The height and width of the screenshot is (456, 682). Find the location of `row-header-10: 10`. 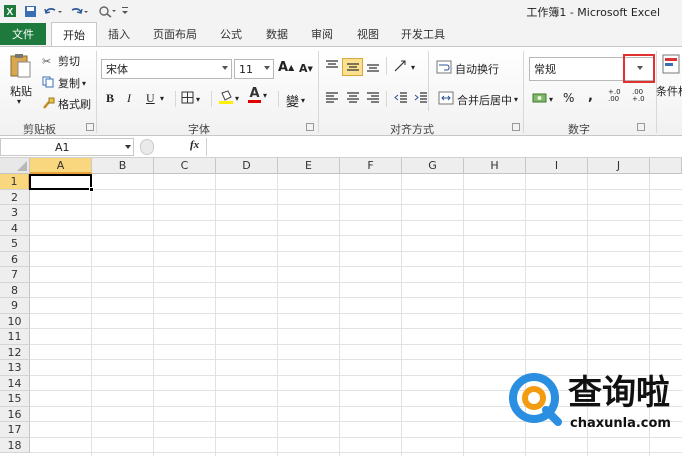

row-header-10: 10 is located at coordinates (15, 321).